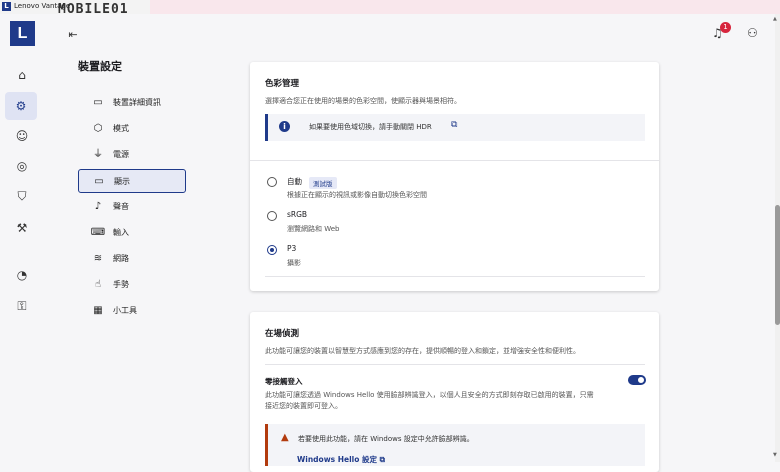  I want to click on scroll-down-arrow-icon: ▼, so click(775, 455).